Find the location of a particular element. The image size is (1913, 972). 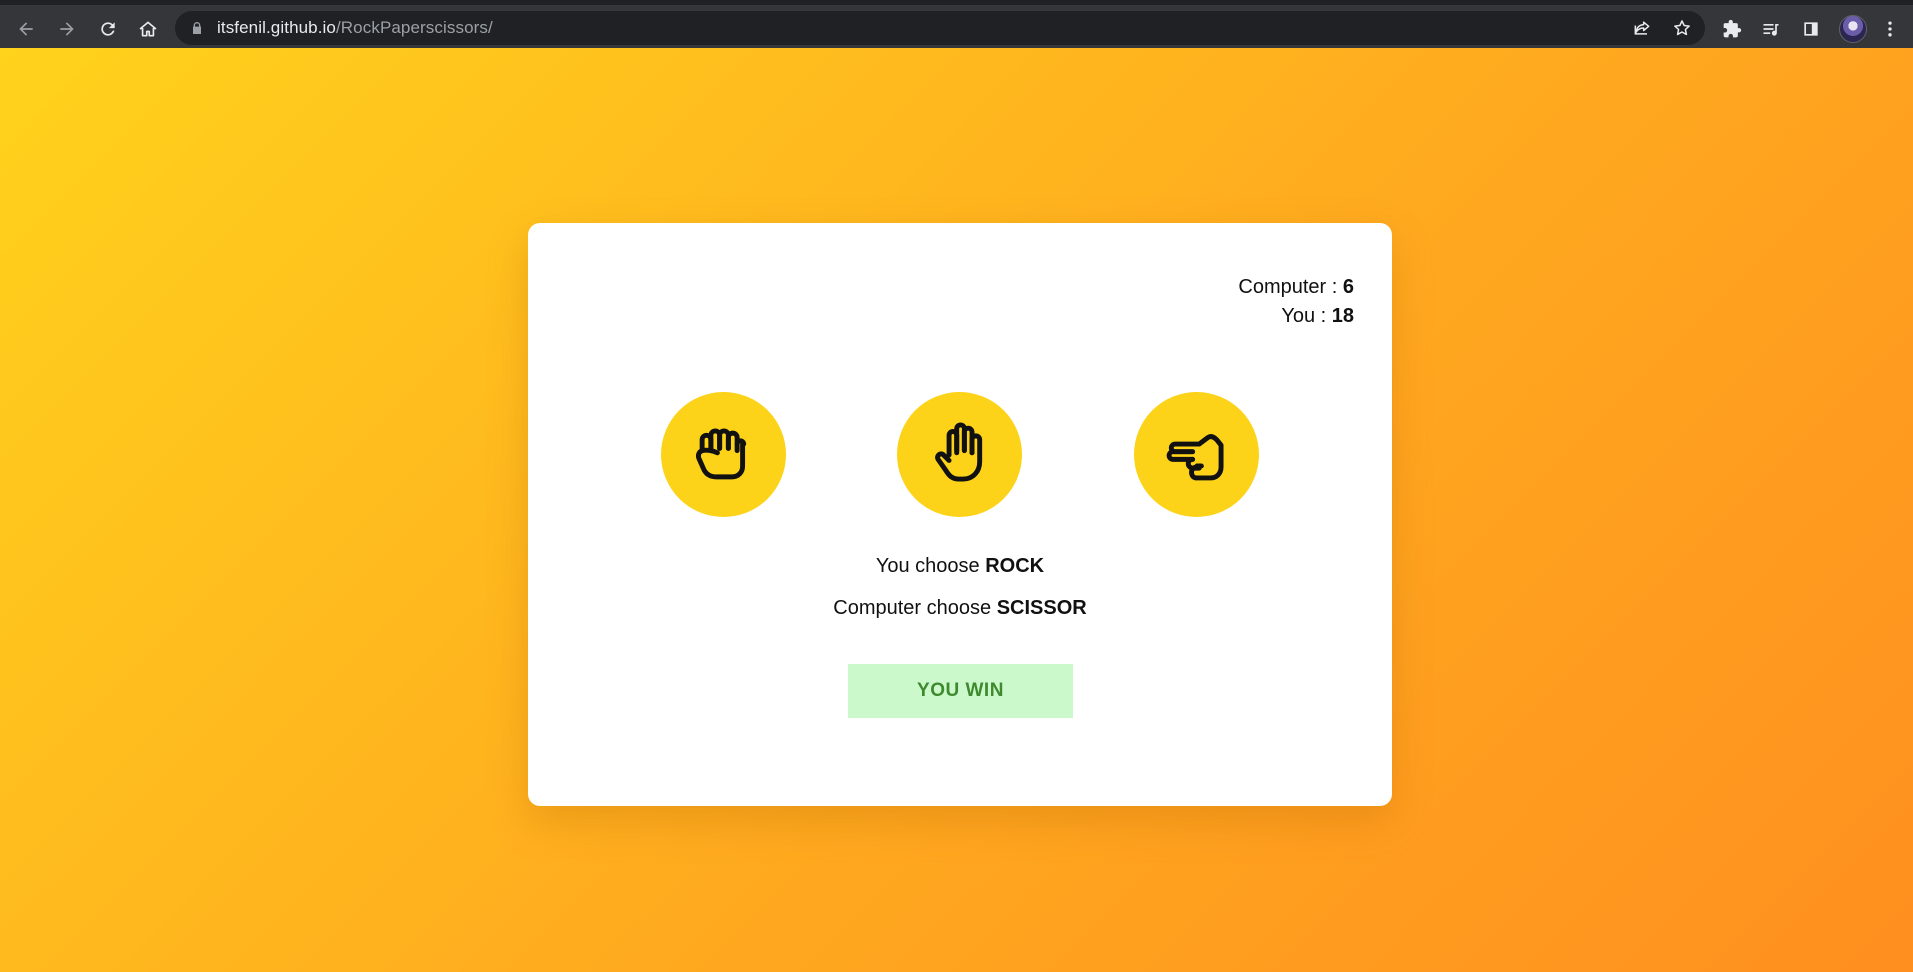

computer-choice-value: SCISSOR is located at coordinates (1041, 608).